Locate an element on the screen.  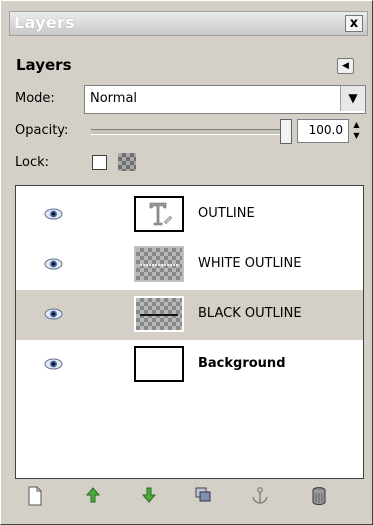
layers-toolbar is located at coordinates (188, 498).